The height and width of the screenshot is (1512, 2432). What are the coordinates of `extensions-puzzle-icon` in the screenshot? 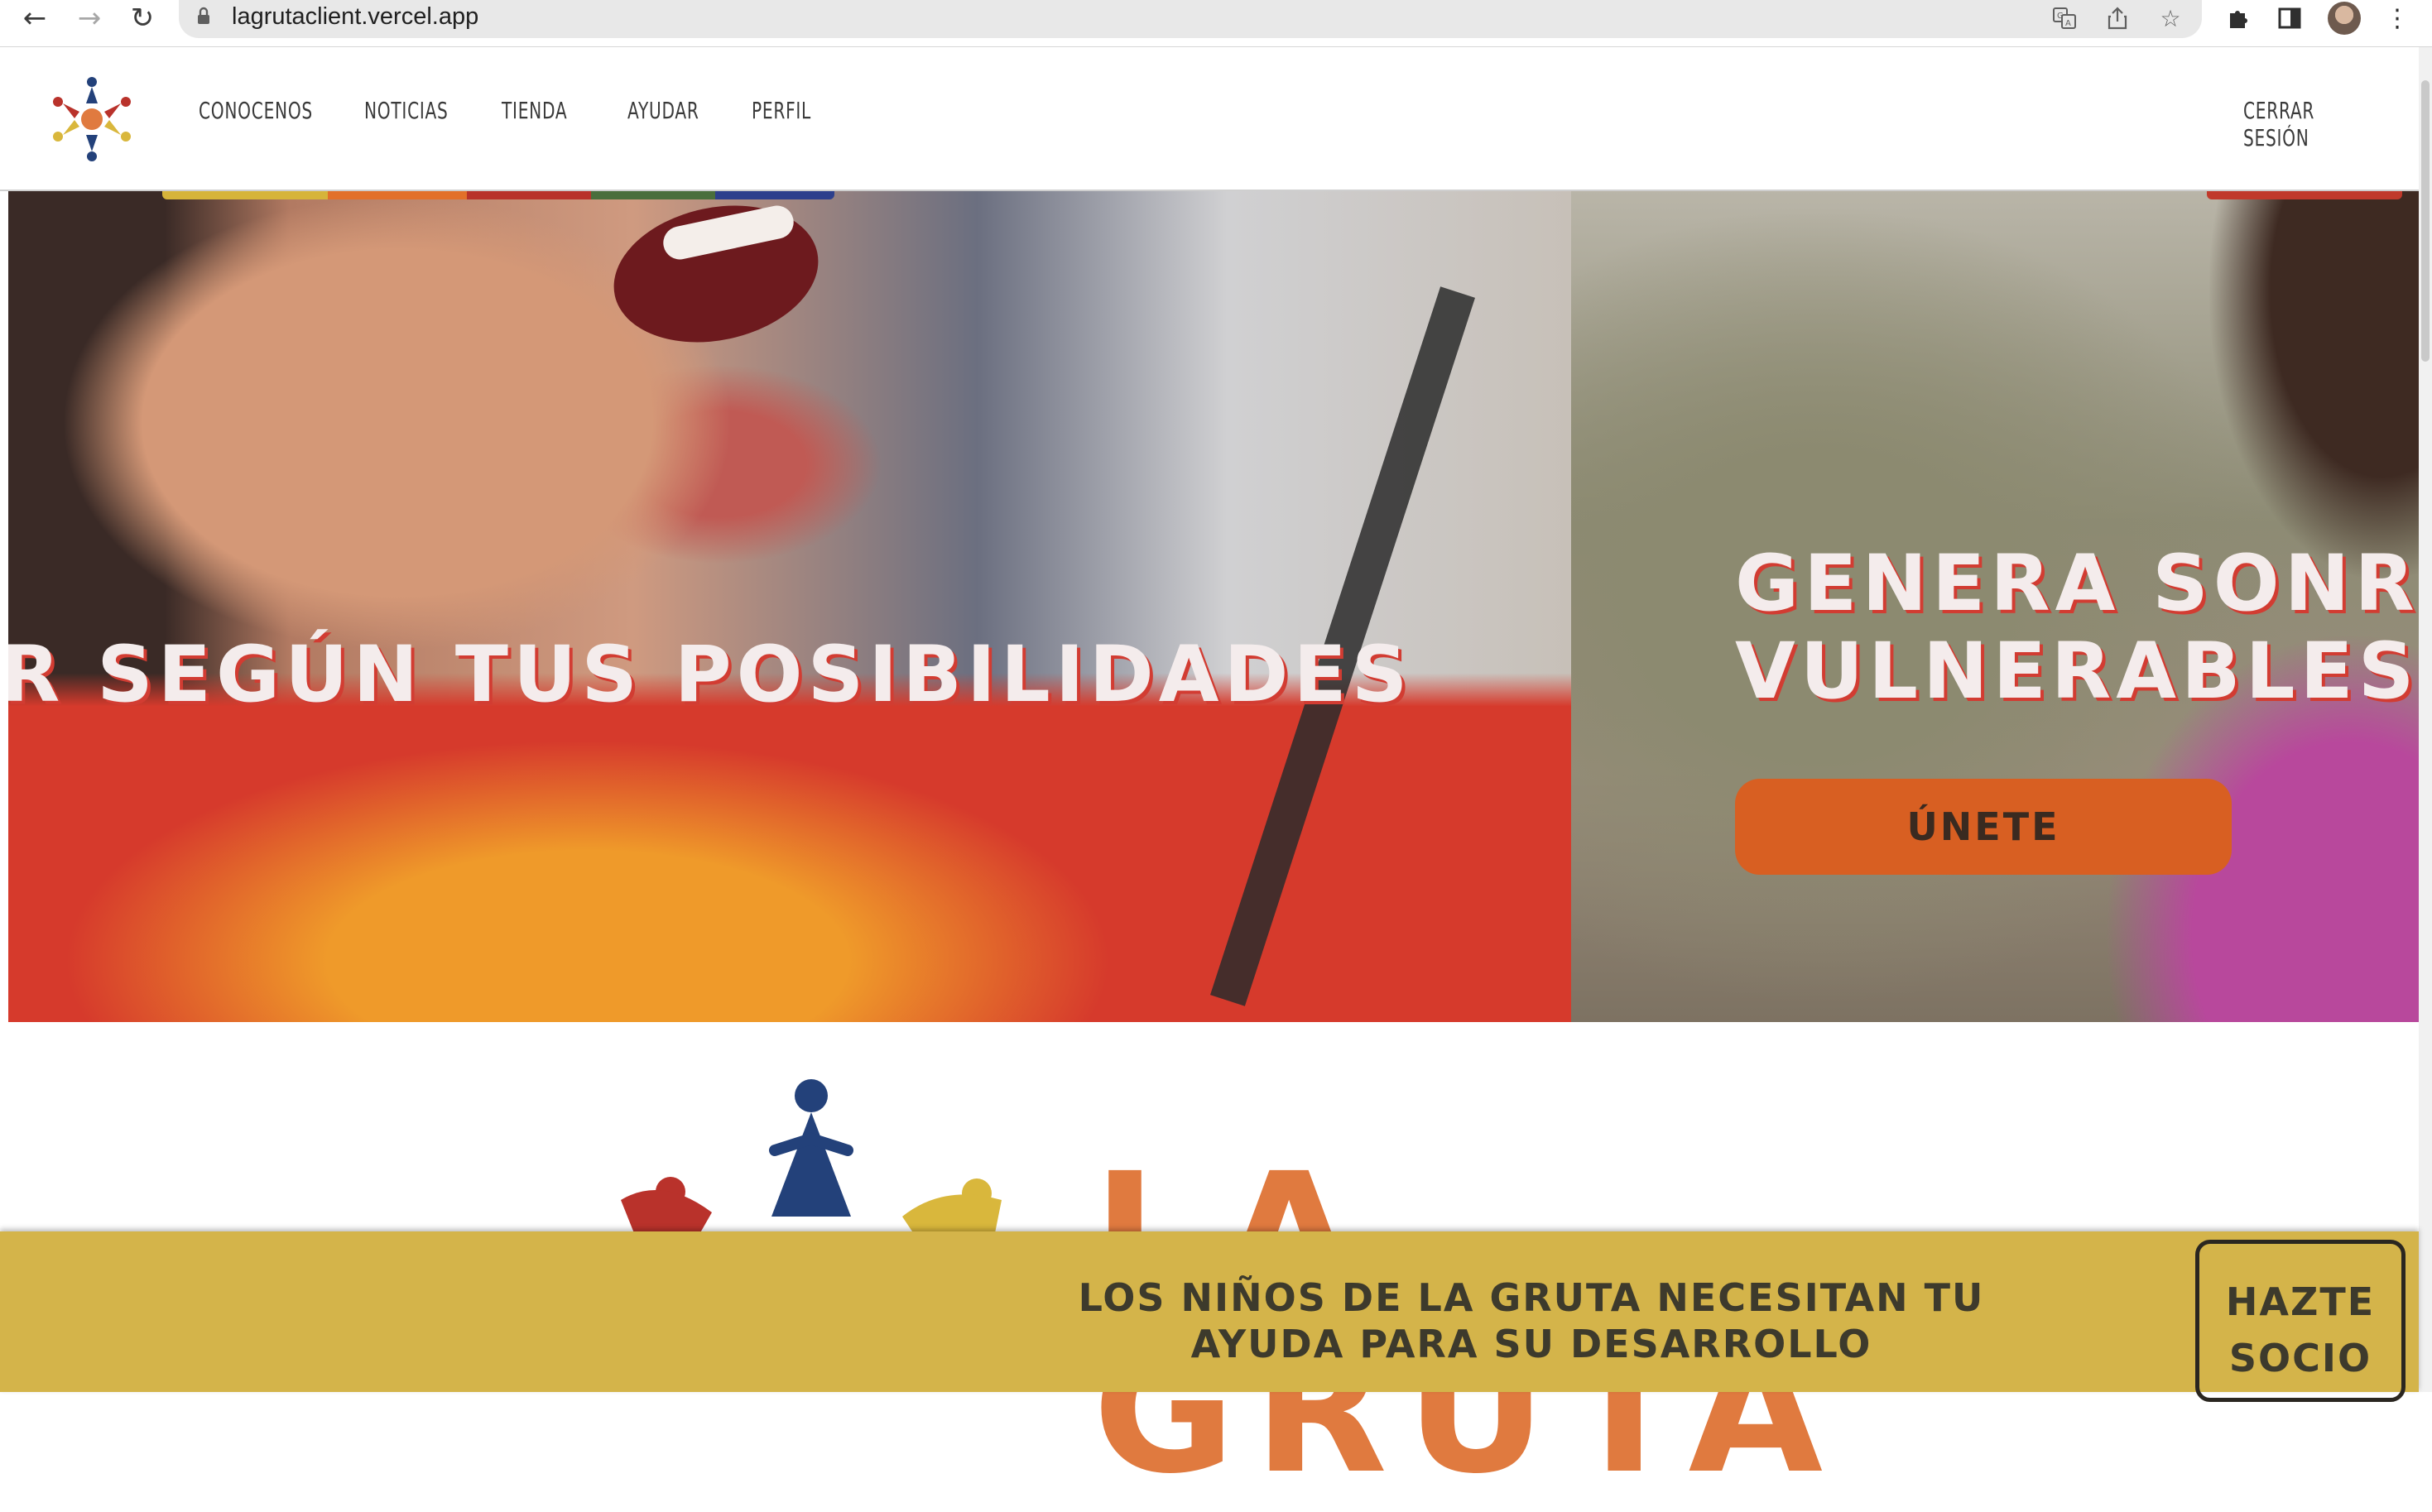 It's located at (2238, 18).